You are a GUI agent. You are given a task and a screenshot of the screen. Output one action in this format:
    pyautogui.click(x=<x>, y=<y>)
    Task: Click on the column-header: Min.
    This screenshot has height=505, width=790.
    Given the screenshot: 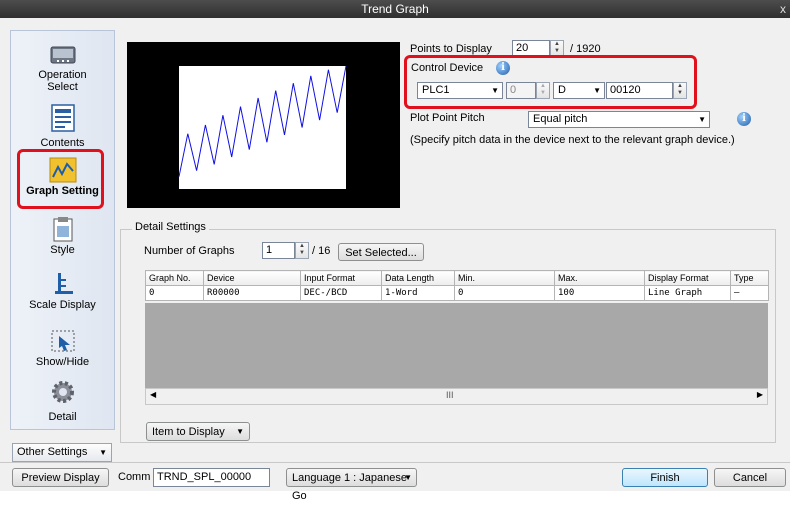 What is the action you would take?
    pyautogui.click(x=504, y=278)
    